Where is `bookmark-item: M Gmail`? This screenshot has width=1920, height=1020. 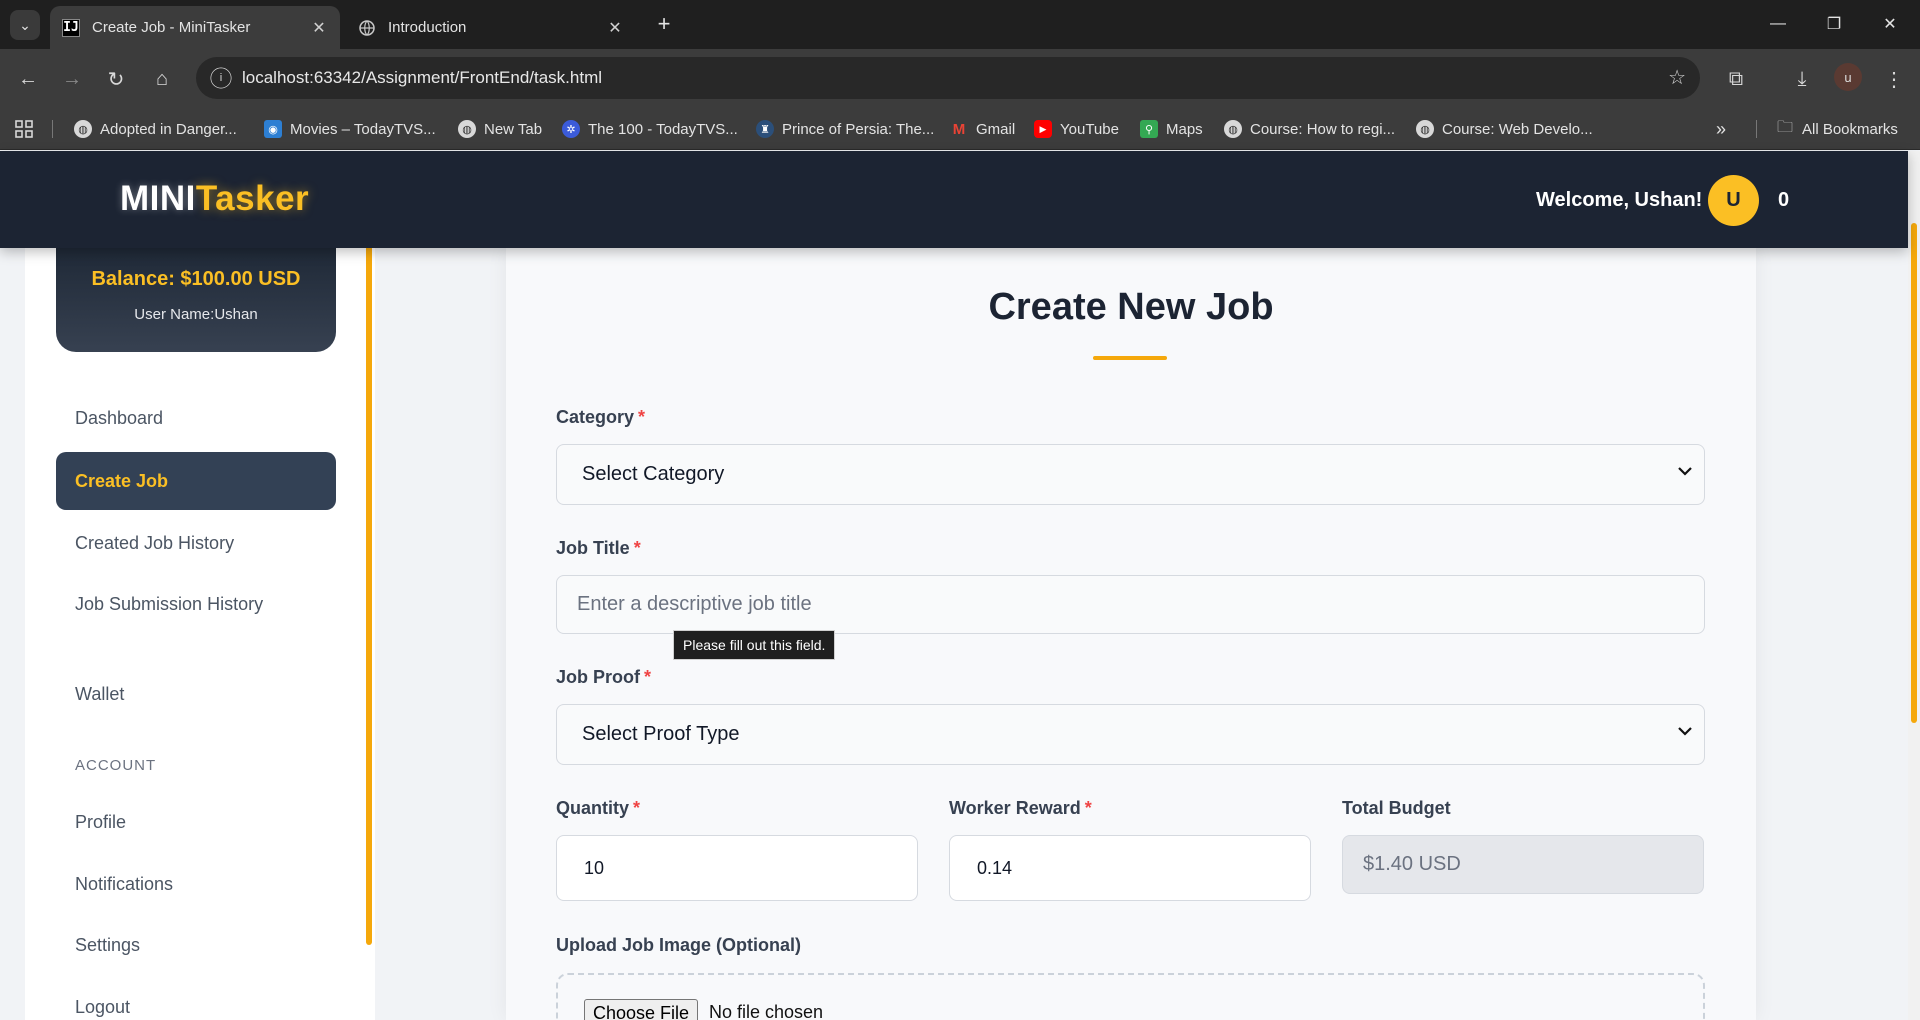
bookmark-item: M Gmail is located at coordinates (982, 129).